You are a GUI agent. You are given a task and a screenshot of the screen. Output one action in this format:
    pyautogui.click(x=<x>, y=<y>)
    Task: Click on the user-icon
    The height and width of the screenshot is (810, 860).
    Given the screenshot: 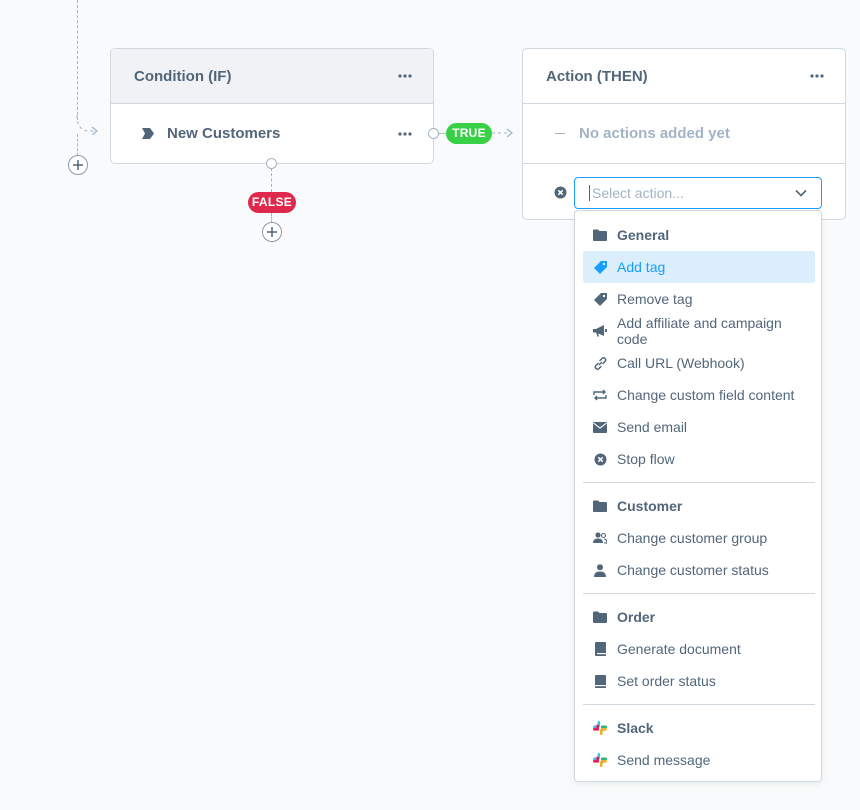 What is the action you would take?
    pyautogui.click(x=600, y=570)
    